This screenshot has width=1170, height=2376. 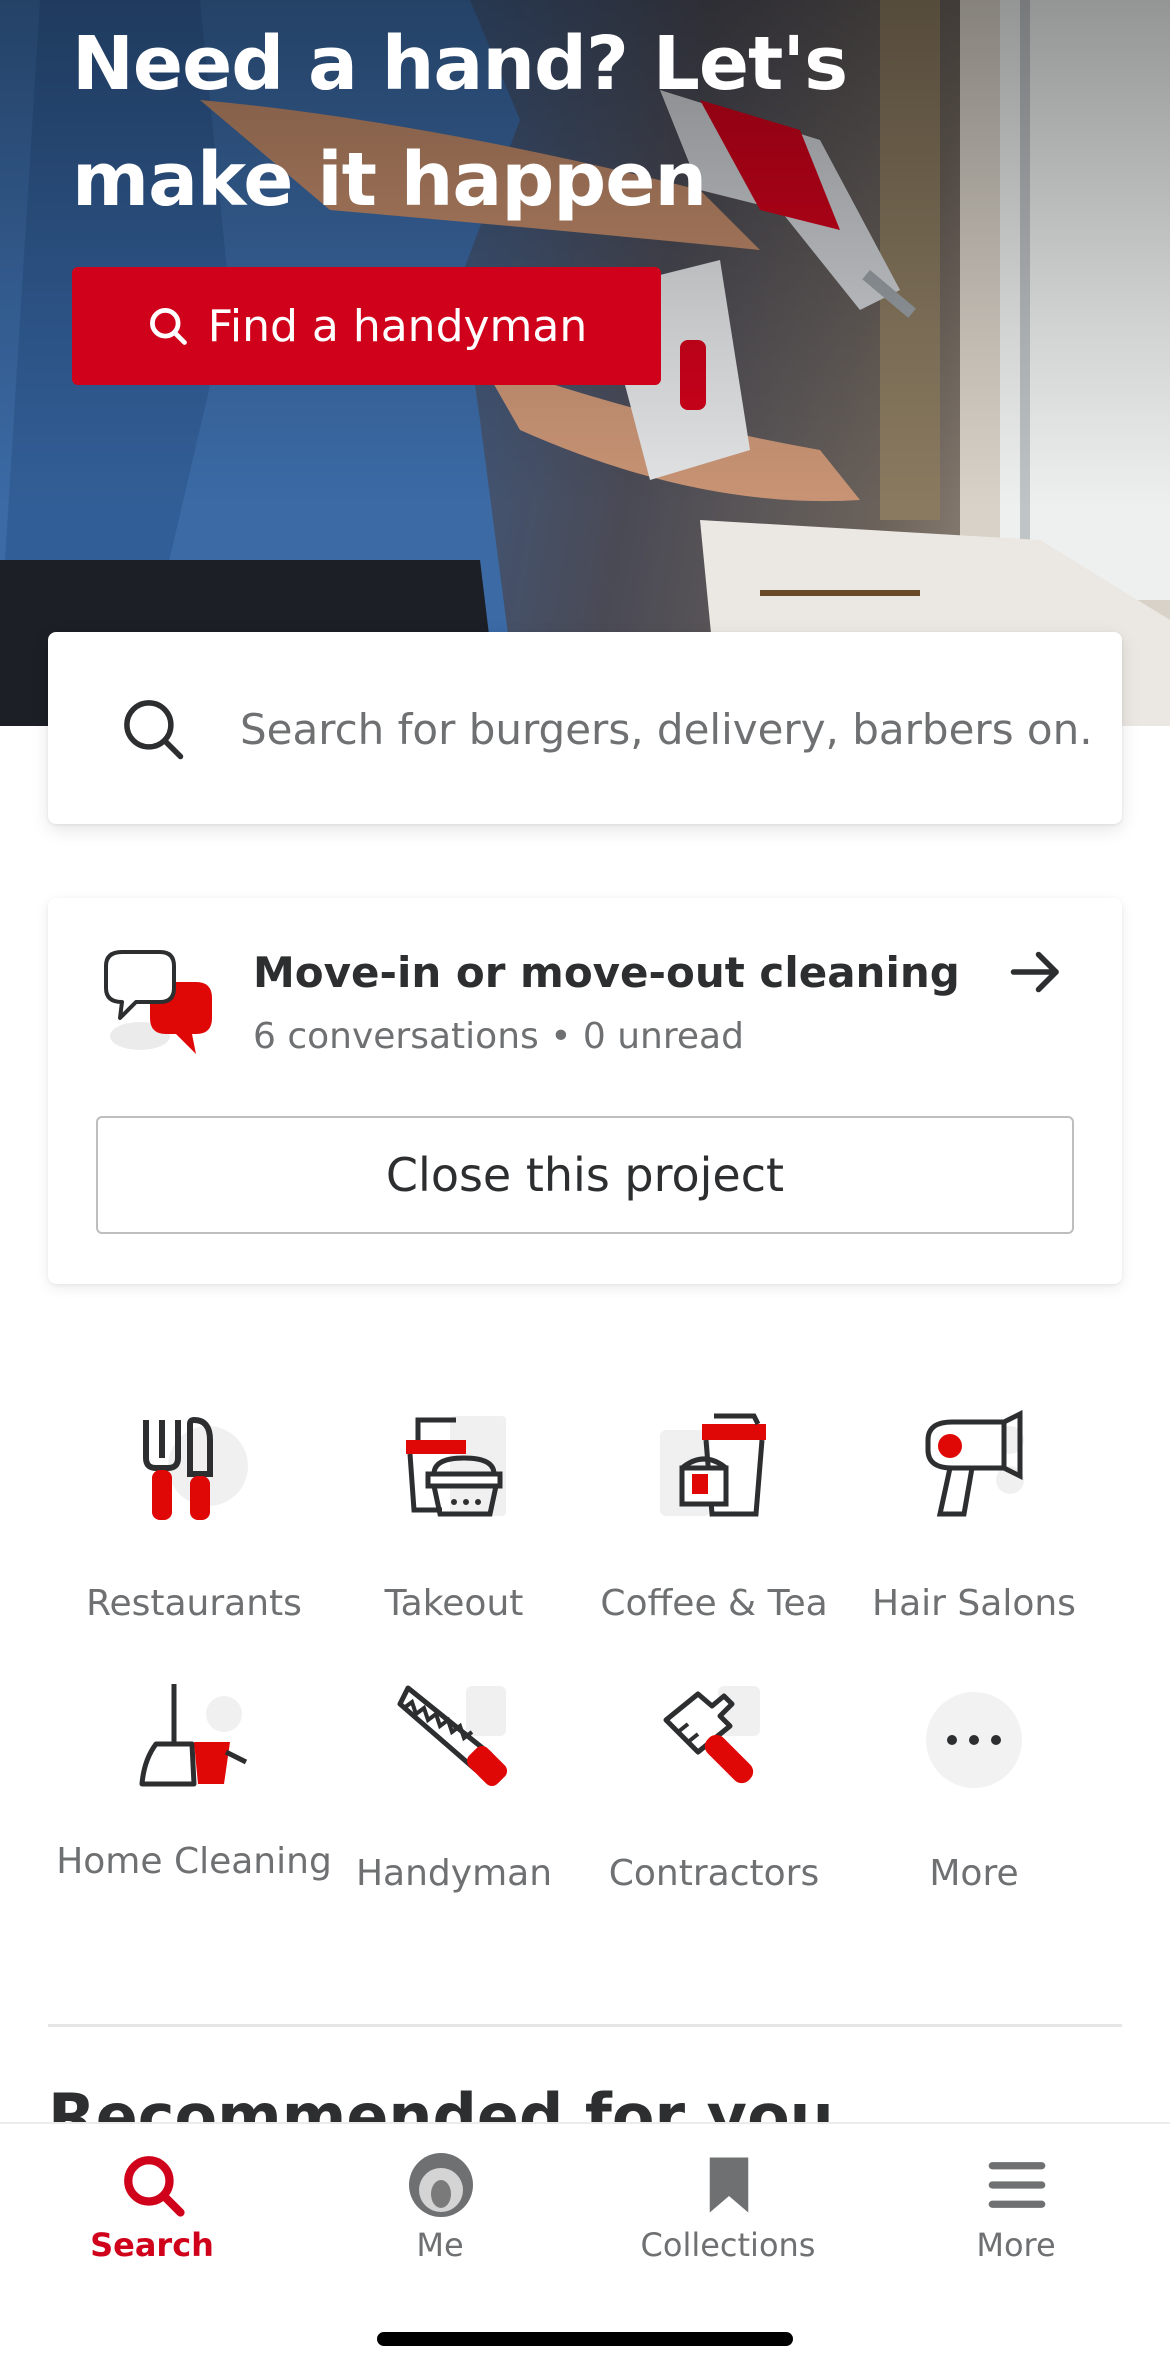 I want to click on category-label: Home Cleaning, so click(x=194, y=1861).